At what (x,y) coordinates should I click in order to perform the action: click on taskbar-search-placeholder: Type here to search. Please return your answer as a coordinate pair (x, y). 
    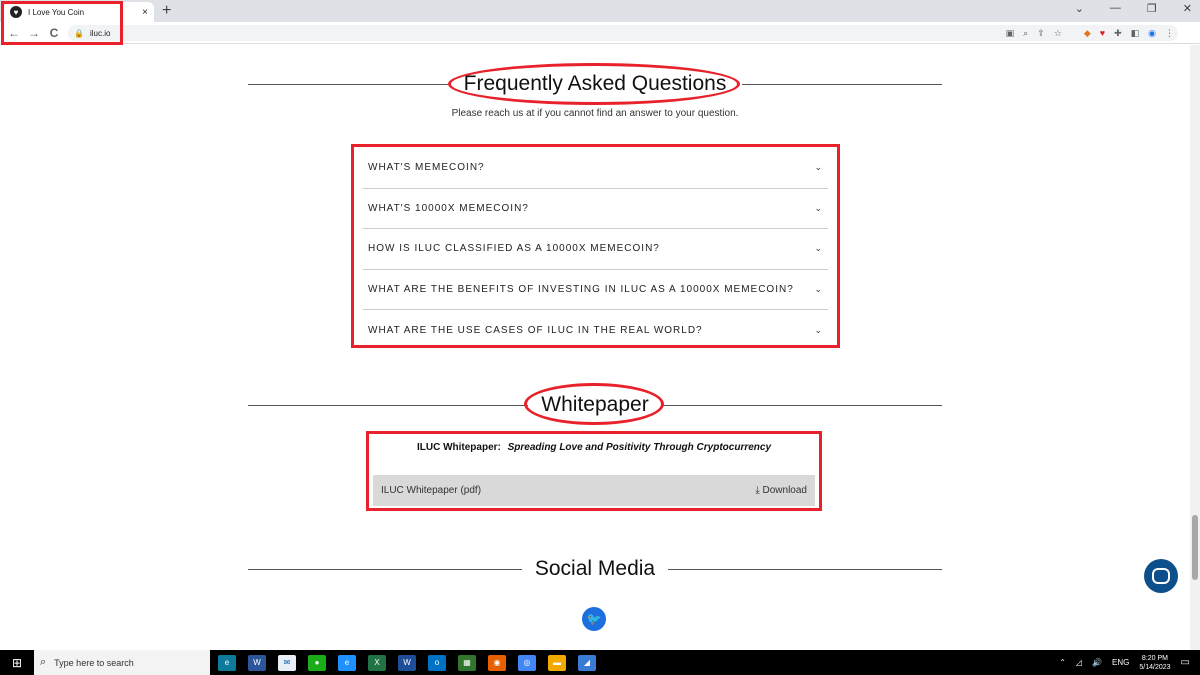
    Looking at the image, I should click on (94, 662).